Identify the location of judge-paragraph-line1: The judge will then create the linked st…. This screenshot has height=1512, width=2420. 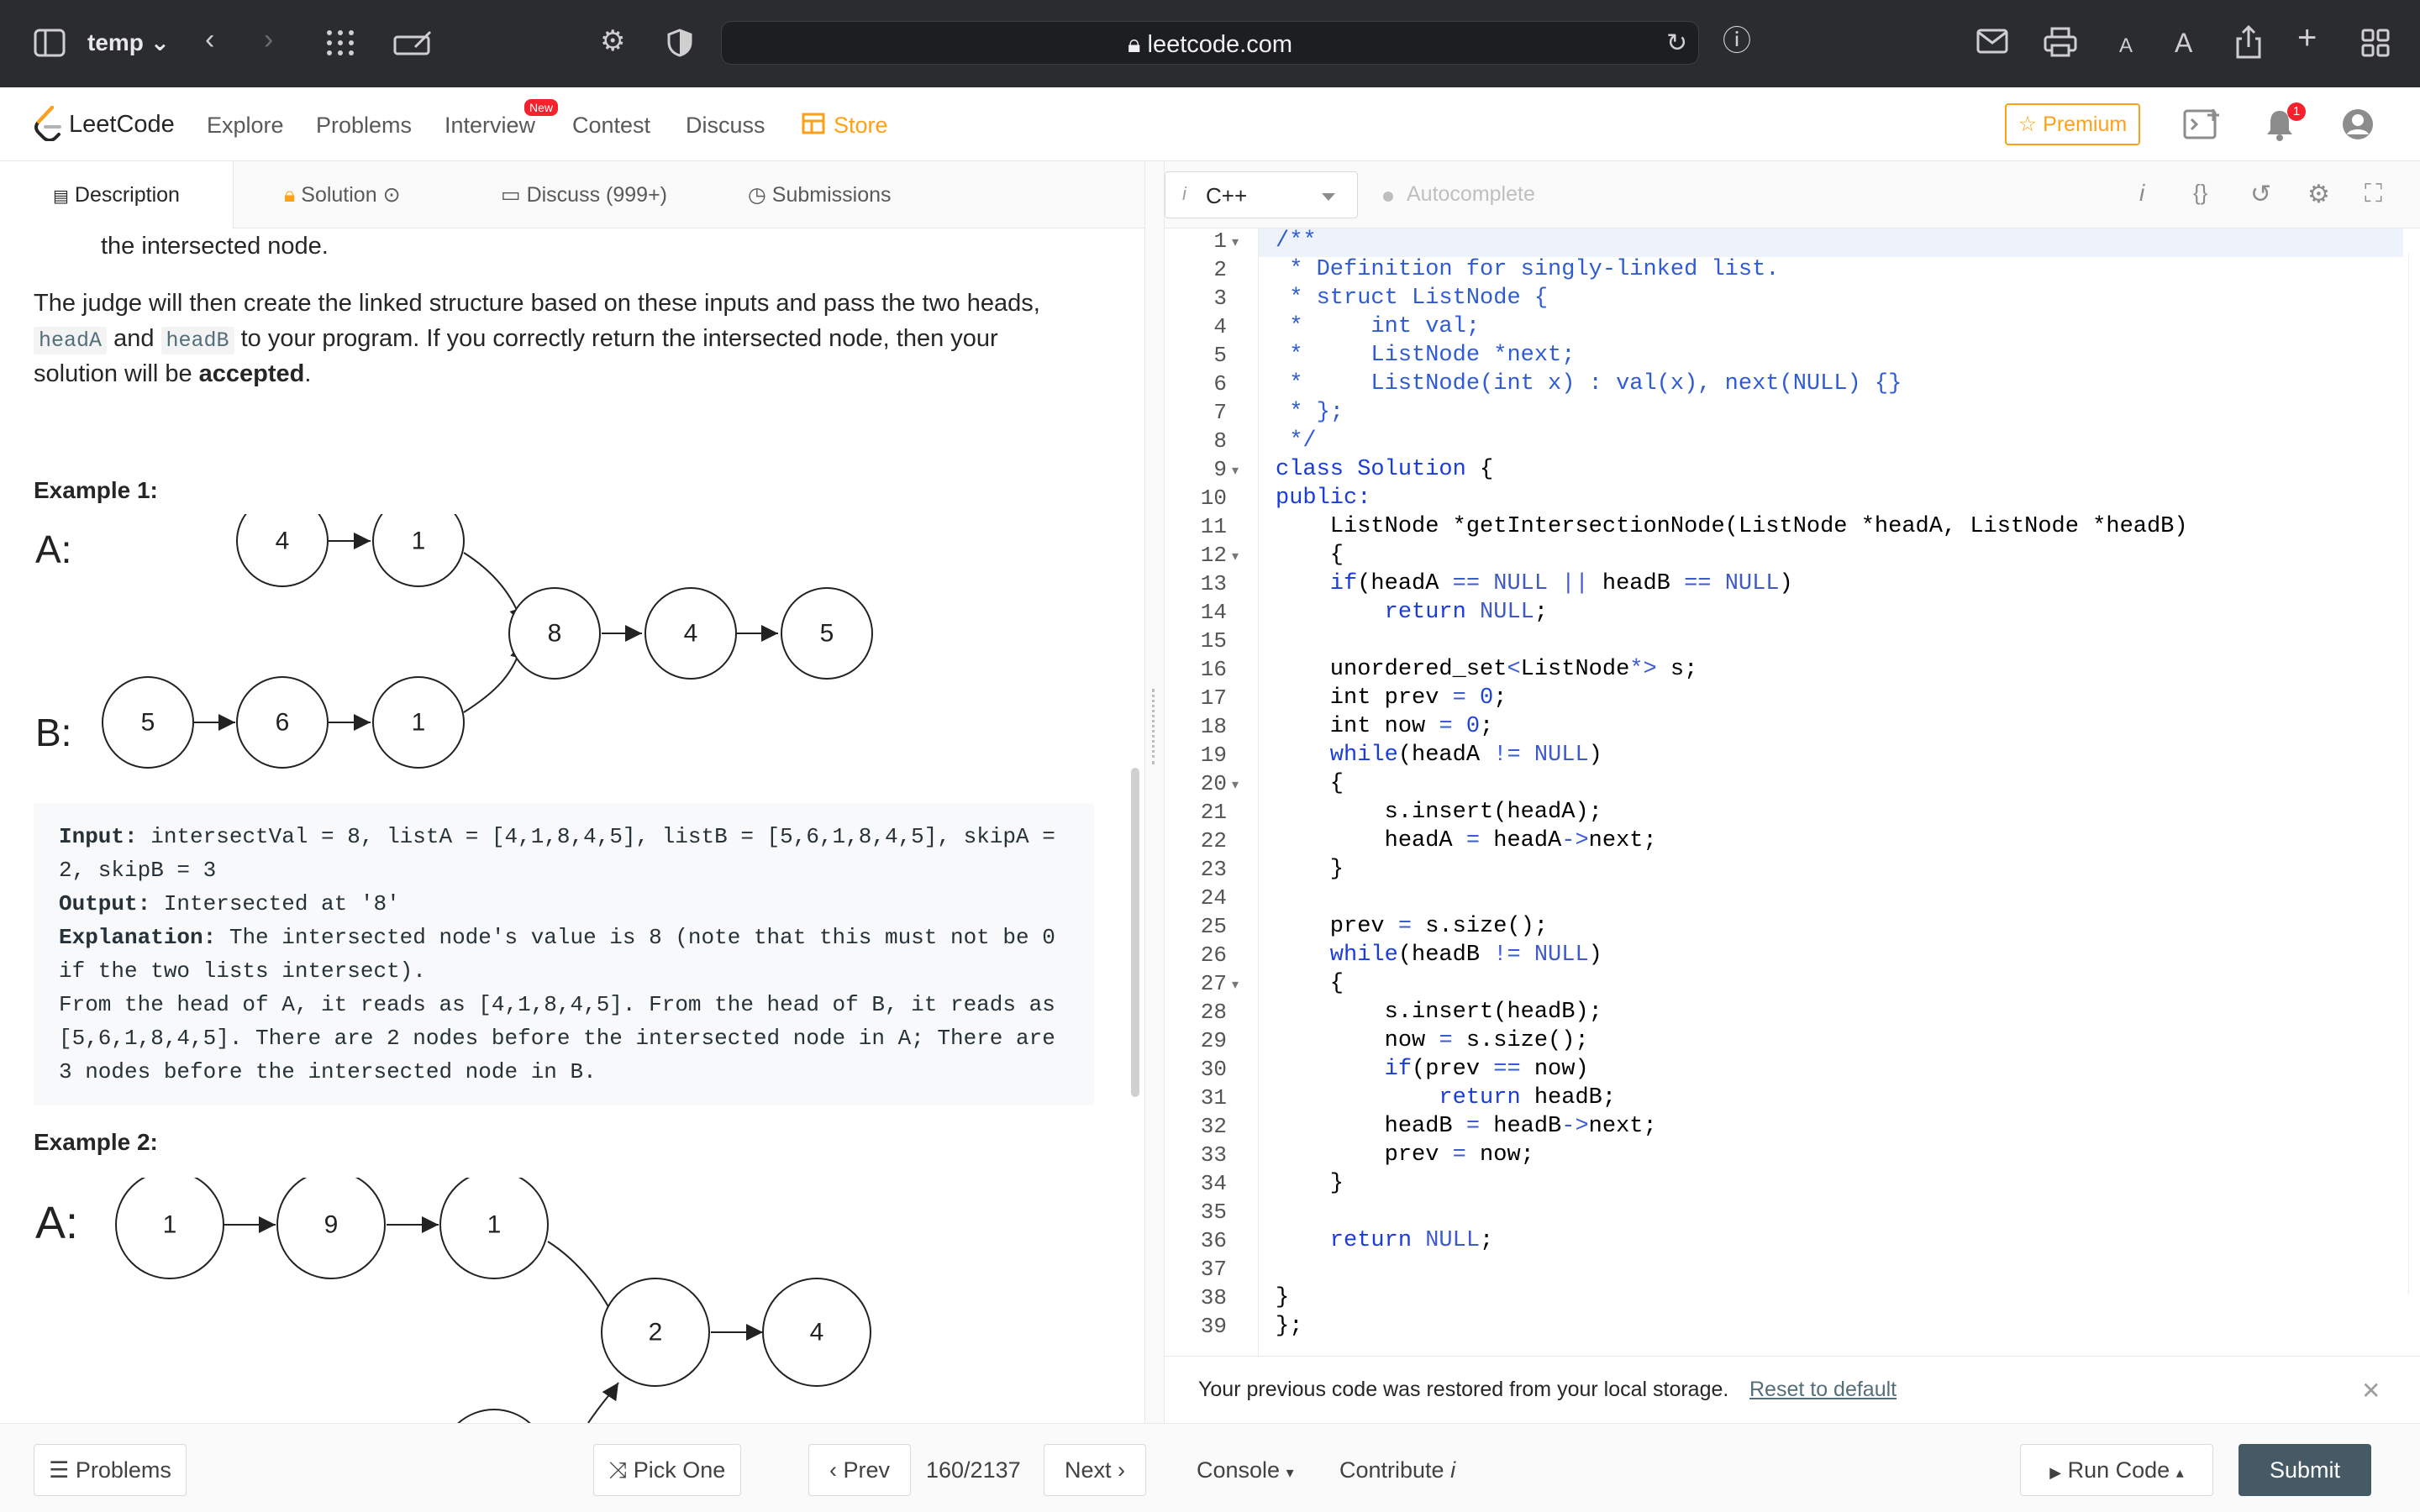
(537, 303).